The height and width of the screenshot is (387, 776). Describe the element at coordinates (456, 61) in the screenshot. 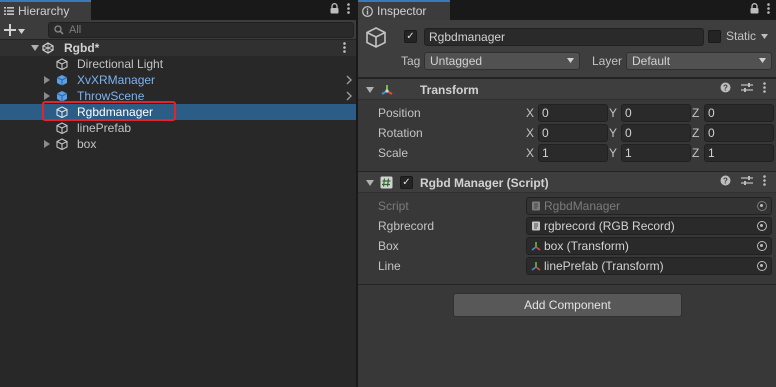

I see `tag-value: Untagged` at that location.